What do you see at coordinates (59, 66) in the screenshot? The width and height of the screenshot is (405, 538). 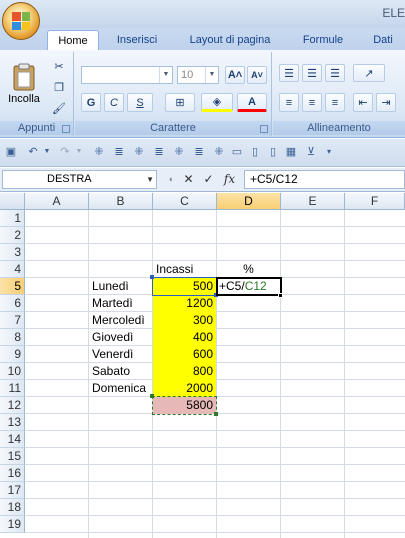 I see `cut-button: ✂` at bounding box center [59, 66].